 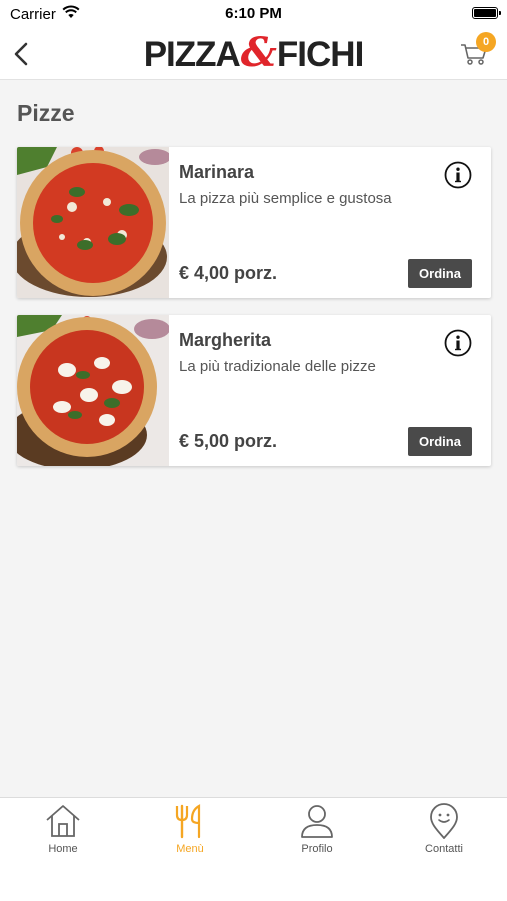 I want to click on item-price: € 4,00 porz., so click(x=228, y=273).